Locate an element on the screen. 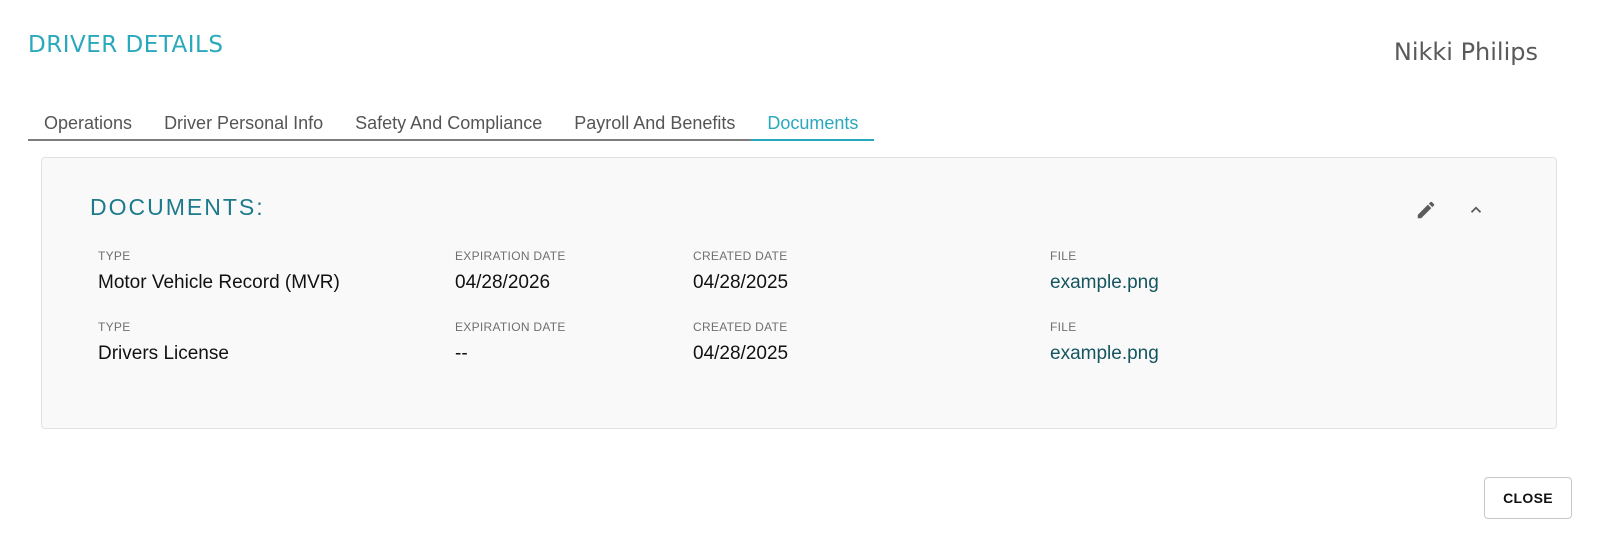 The width and height of the screenshot is (1600, 545). documents-section-title: DOCUMENTS: is located at coordinates (177, 207).